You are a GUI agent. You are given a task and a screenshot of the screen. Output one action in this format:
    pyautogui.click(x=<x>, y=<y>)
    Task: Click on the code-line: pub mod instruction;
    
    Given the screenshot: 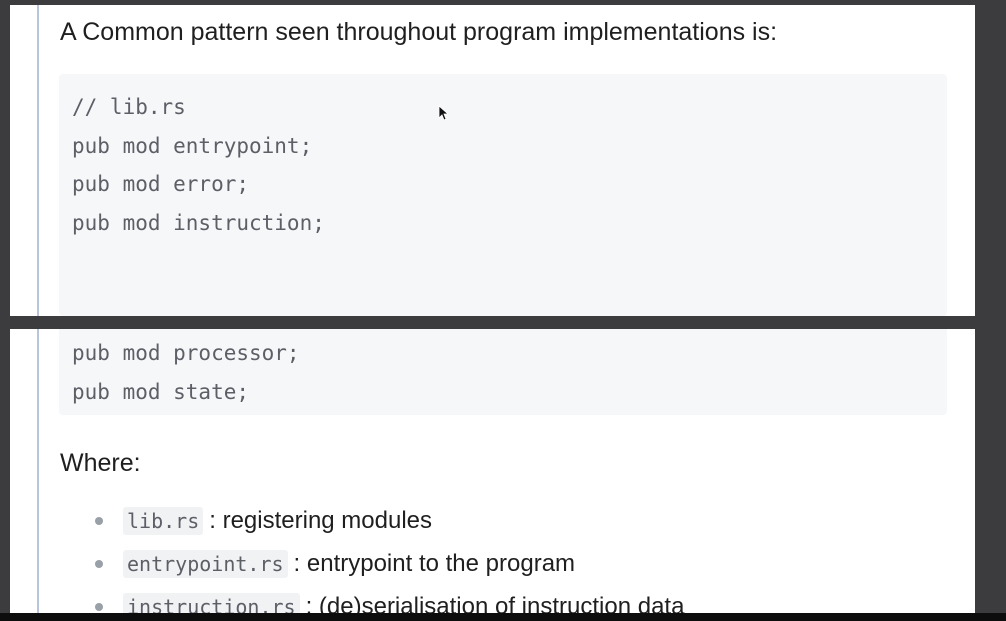 What is the action you would take?
    pyautogui.click(x=198, y=222)
    